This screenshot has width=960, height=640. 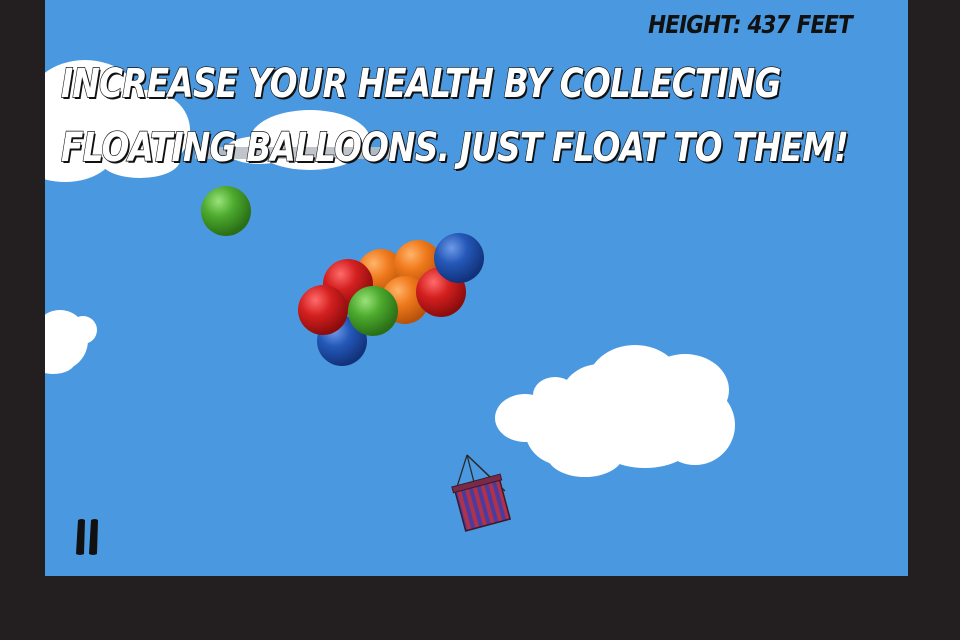 I want to click on pause-icon, so click(x=87, y=537).